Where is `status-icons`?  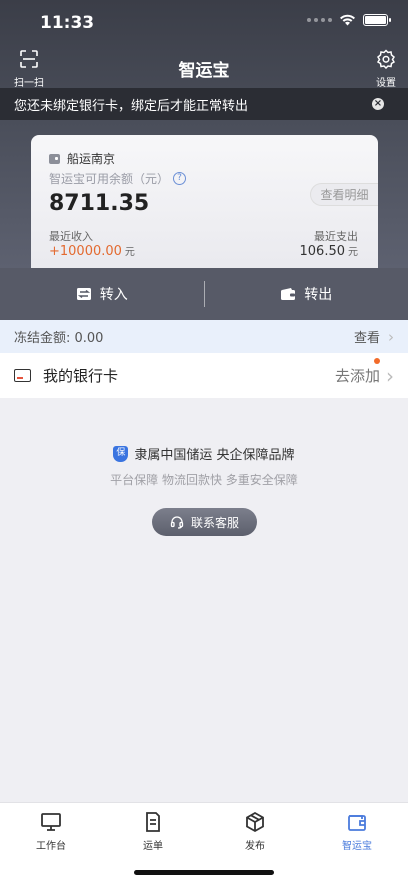
status-icons is located at coordinates (349, 20).